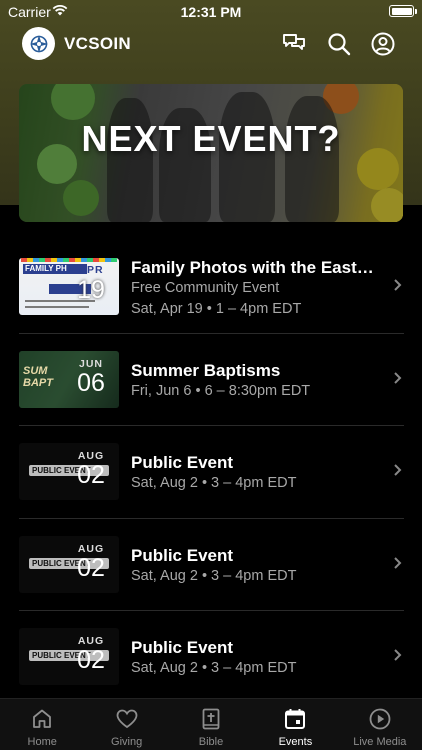  I want to click on tab-label: Live Media, so click(380, 742).